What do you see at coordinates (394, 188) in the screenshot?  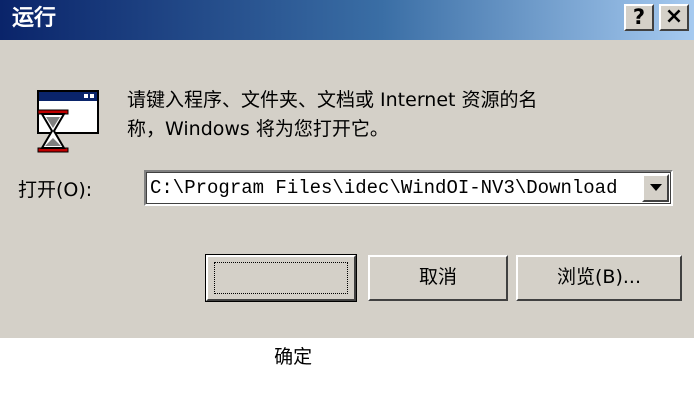 I see `open-input` at bounding box center [394, 188].